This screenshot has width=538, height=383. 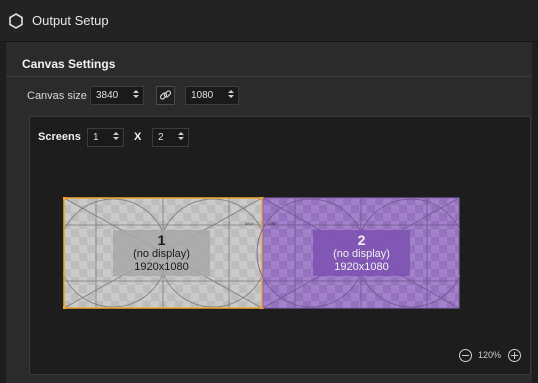 I want to click on screen-2-label: 2 (no display) 1920x1080, so click(x=361, y=253).